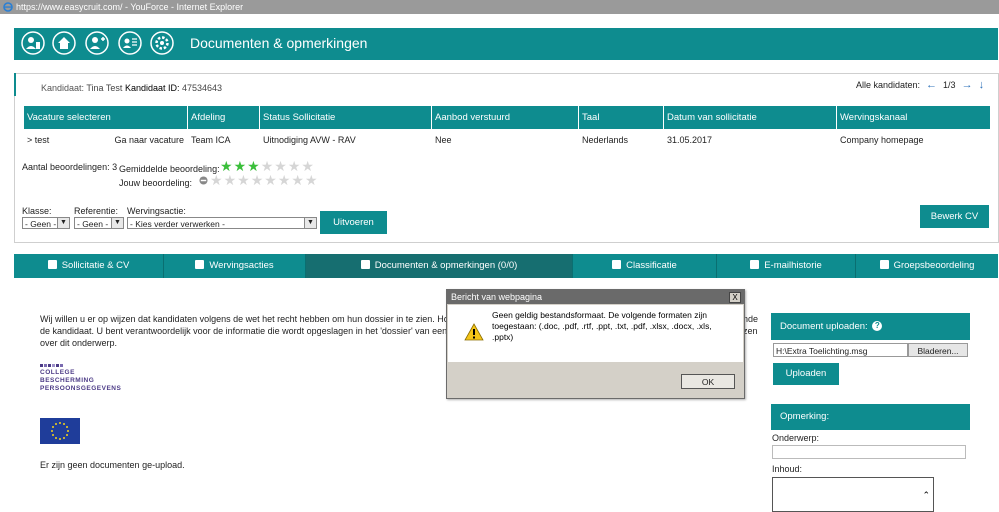  What do you see at coordinates (806, 374) in the screenshot?
I see `upload-button: Uploaden` at bounding box center [806, 374].